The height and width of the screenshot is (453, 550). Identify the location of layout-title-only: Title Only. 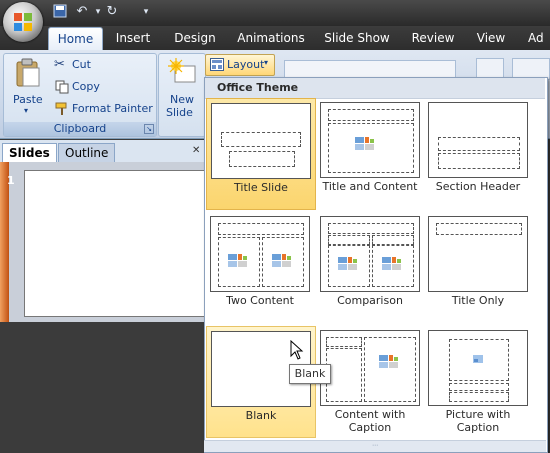
(478, 267).